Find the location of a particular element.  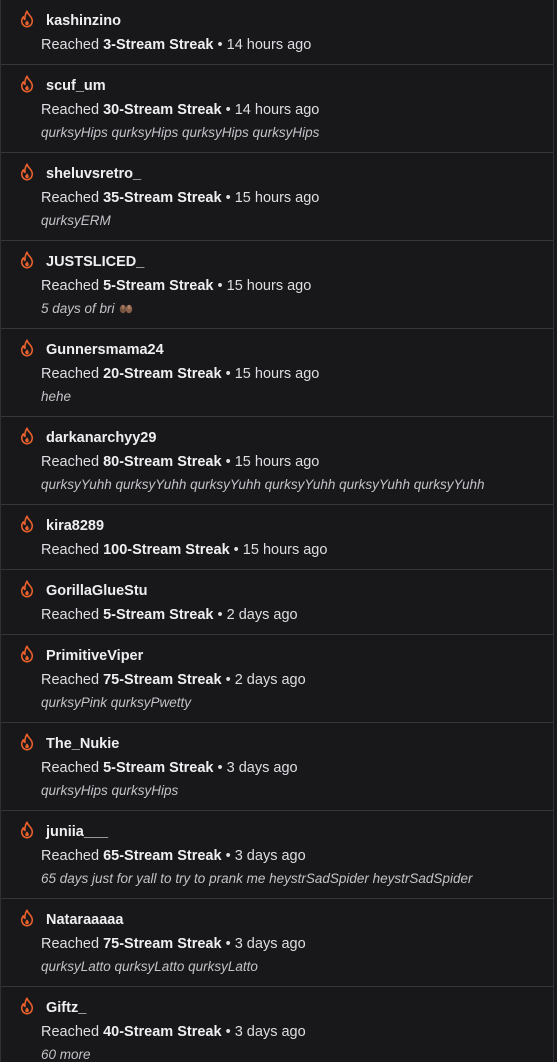

username: The_Nukie is located at coordinates (293, 744).